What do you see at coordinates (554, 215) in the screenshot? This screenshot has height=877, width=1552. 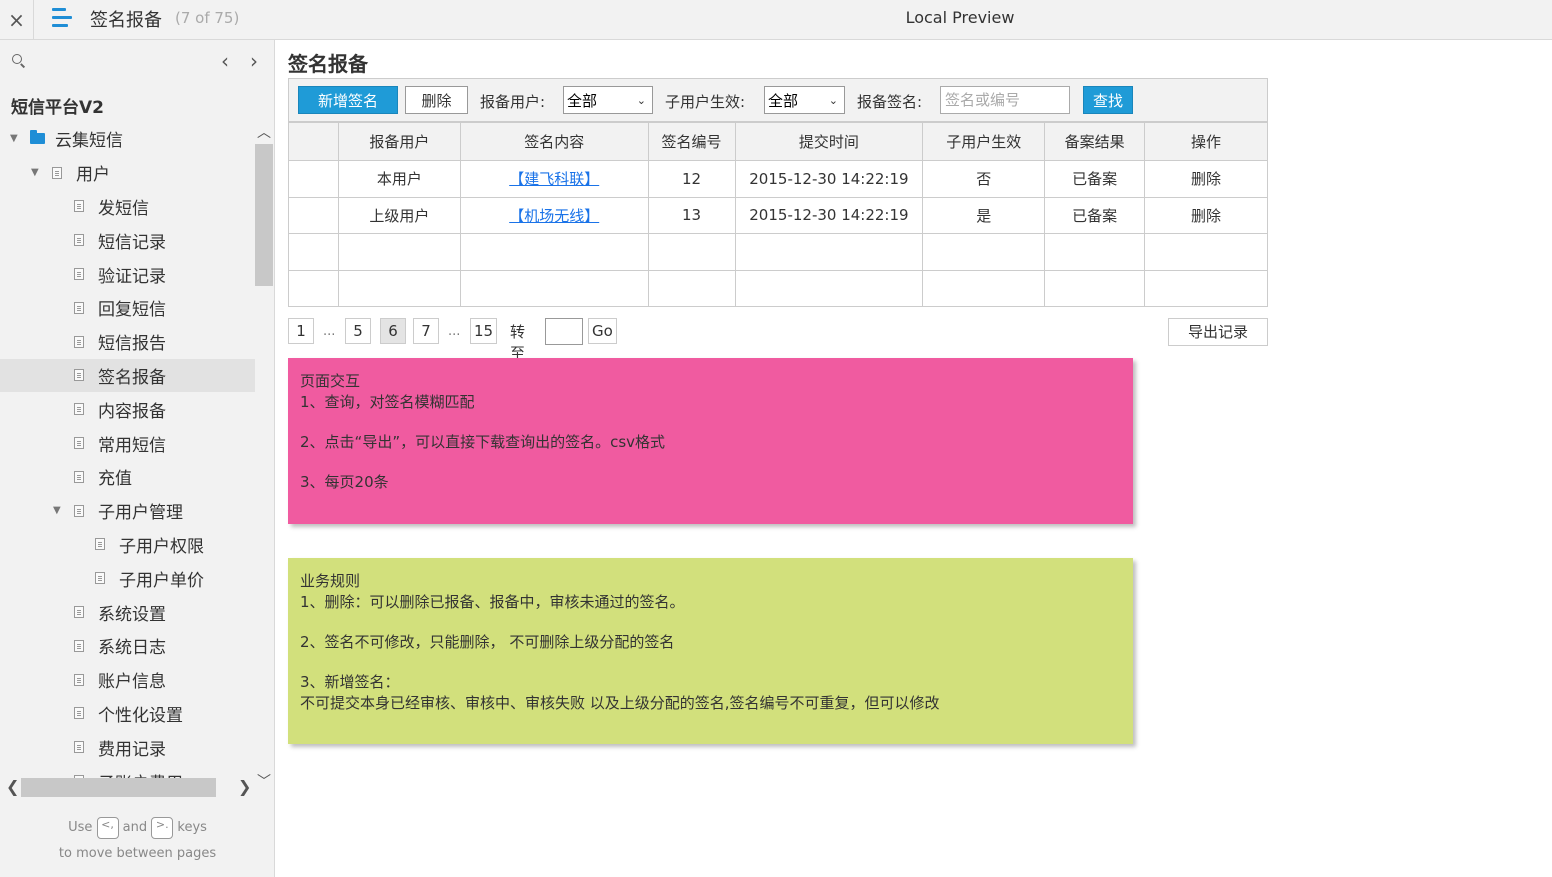 I see `signature-link: 【机场无线】` at bounding box center [554, 215].